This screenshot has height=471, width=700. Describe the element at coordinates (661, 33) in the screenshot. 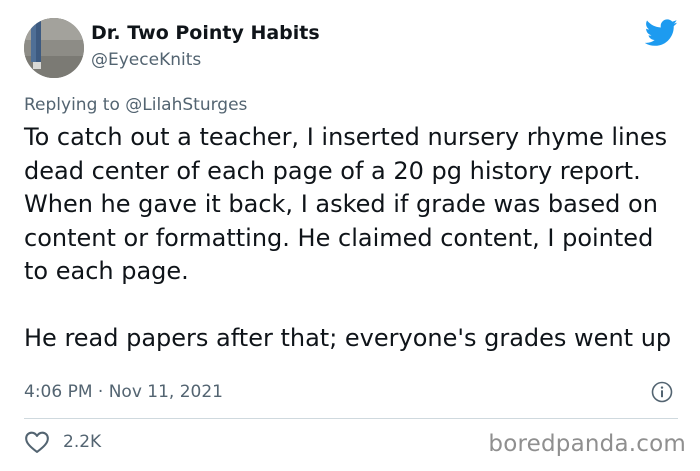

I see `twitter-bird-icon` at that location.